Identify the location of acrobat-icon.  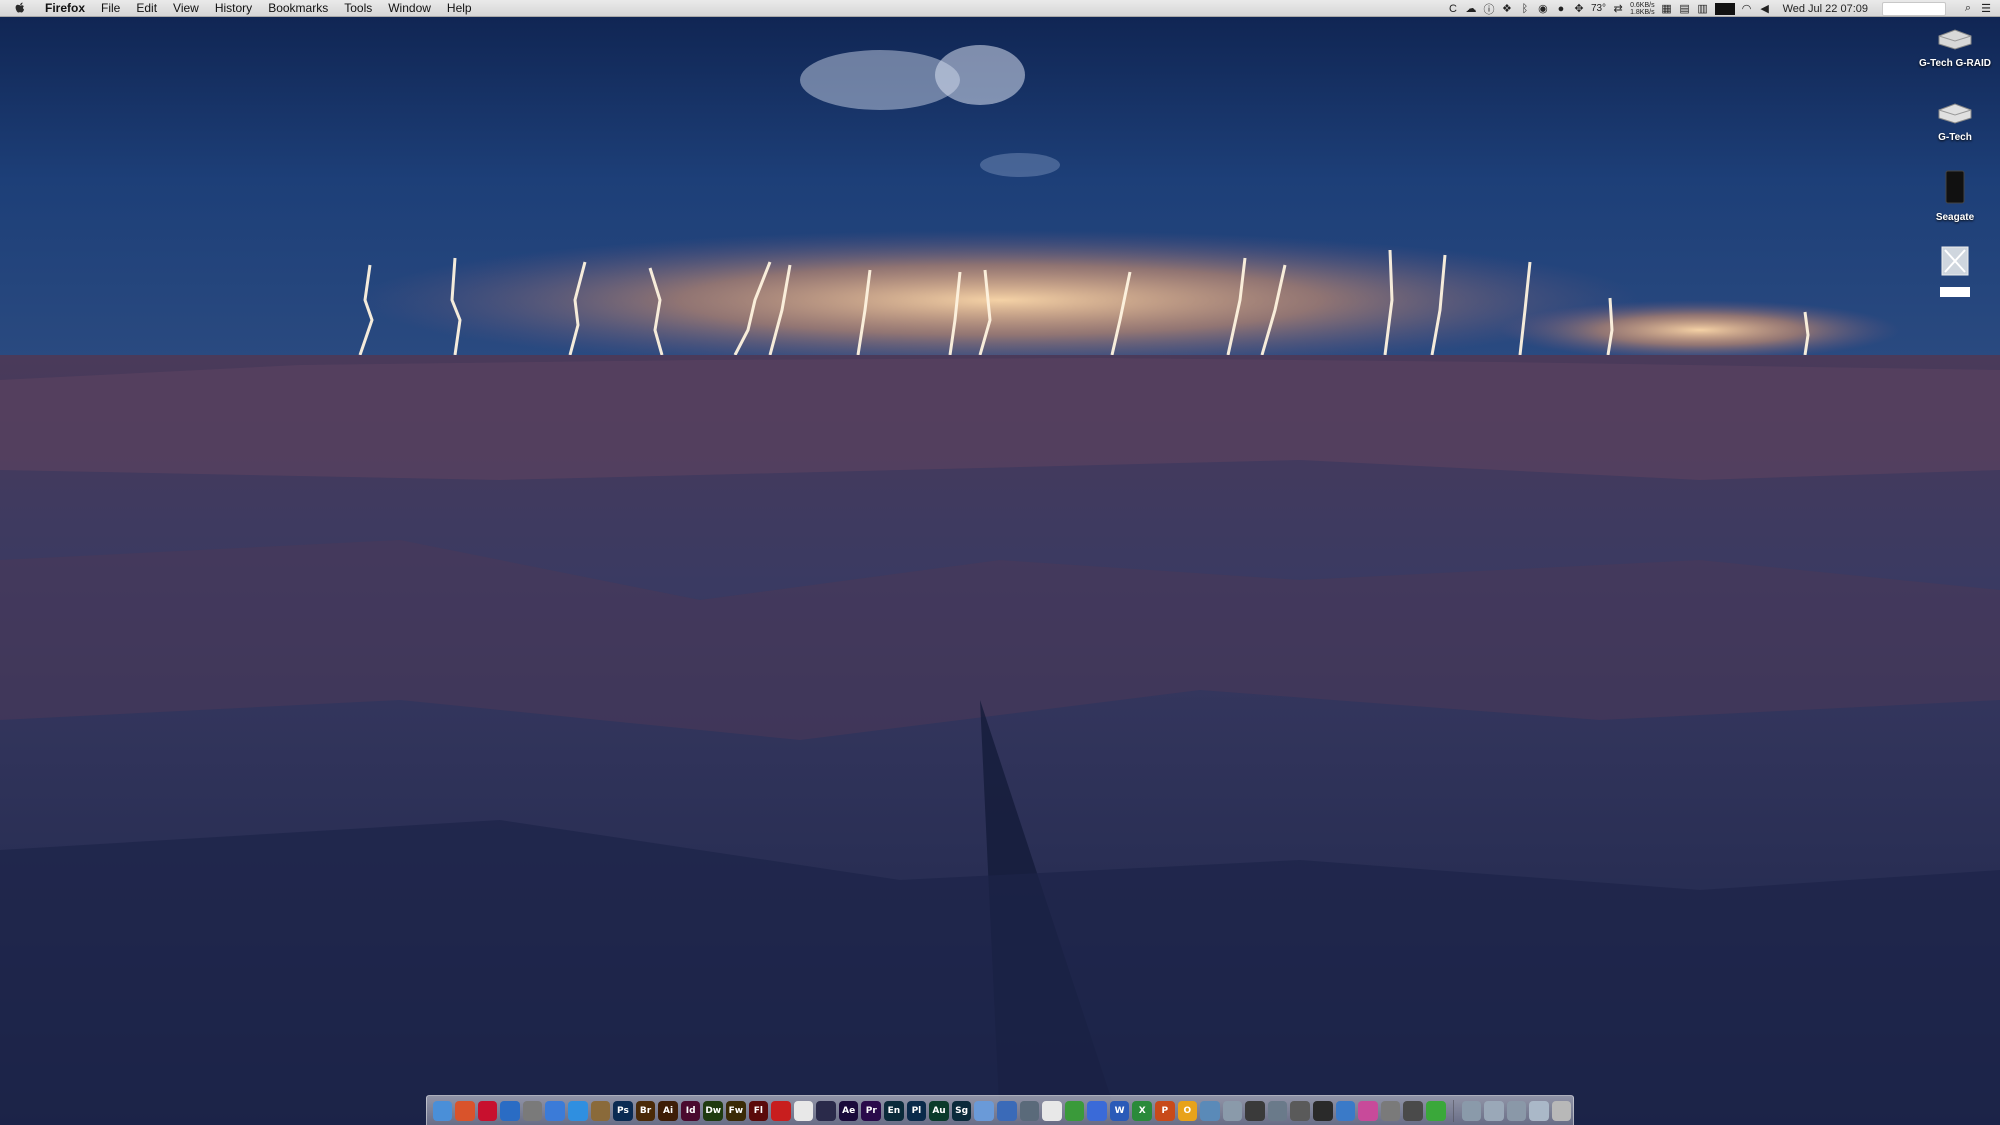
(781, 1110).